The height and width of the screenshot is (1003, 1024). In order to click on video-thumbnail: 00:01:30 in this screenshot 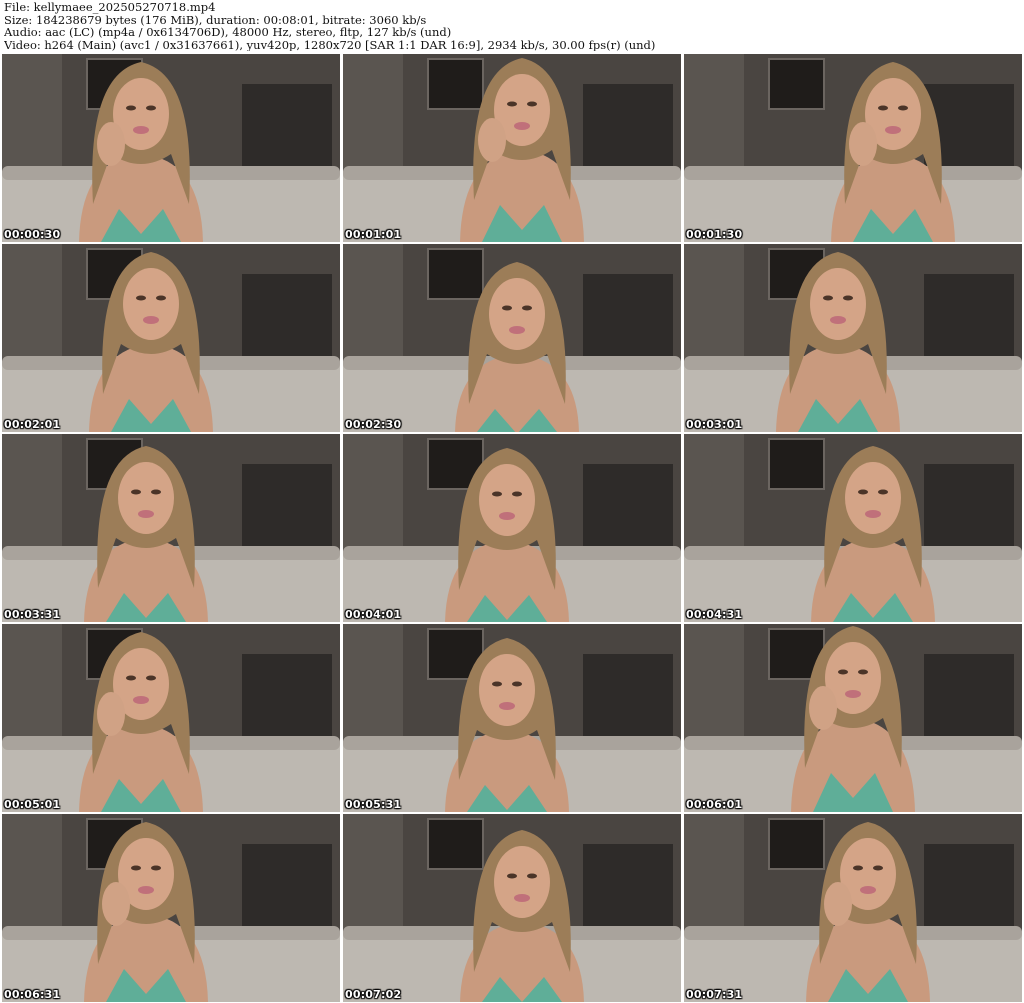, I will do `click(853, 148)`.